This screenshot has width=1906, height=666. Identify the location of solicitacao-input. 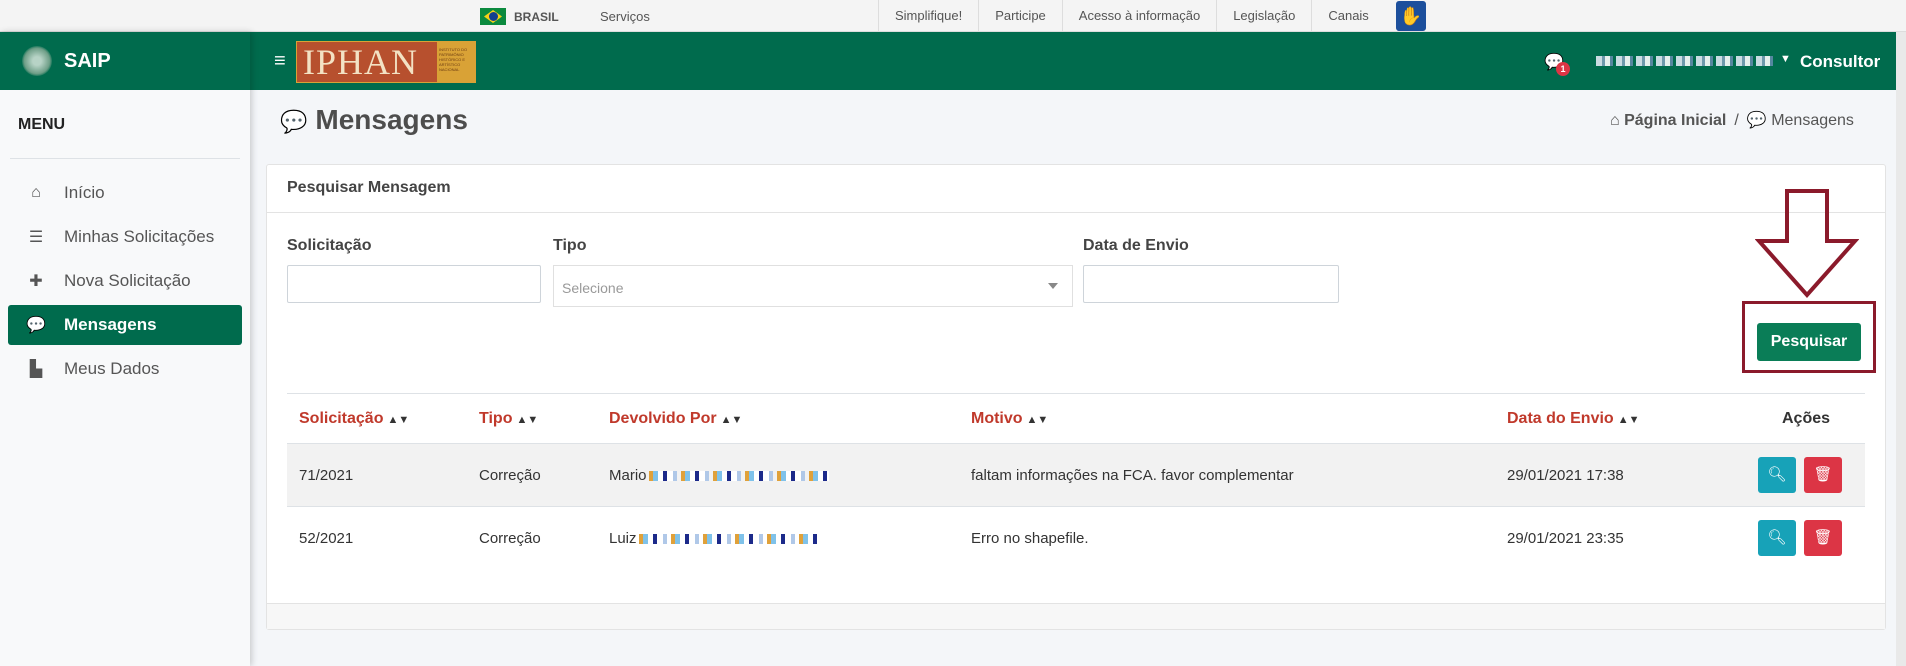
(414, 284).